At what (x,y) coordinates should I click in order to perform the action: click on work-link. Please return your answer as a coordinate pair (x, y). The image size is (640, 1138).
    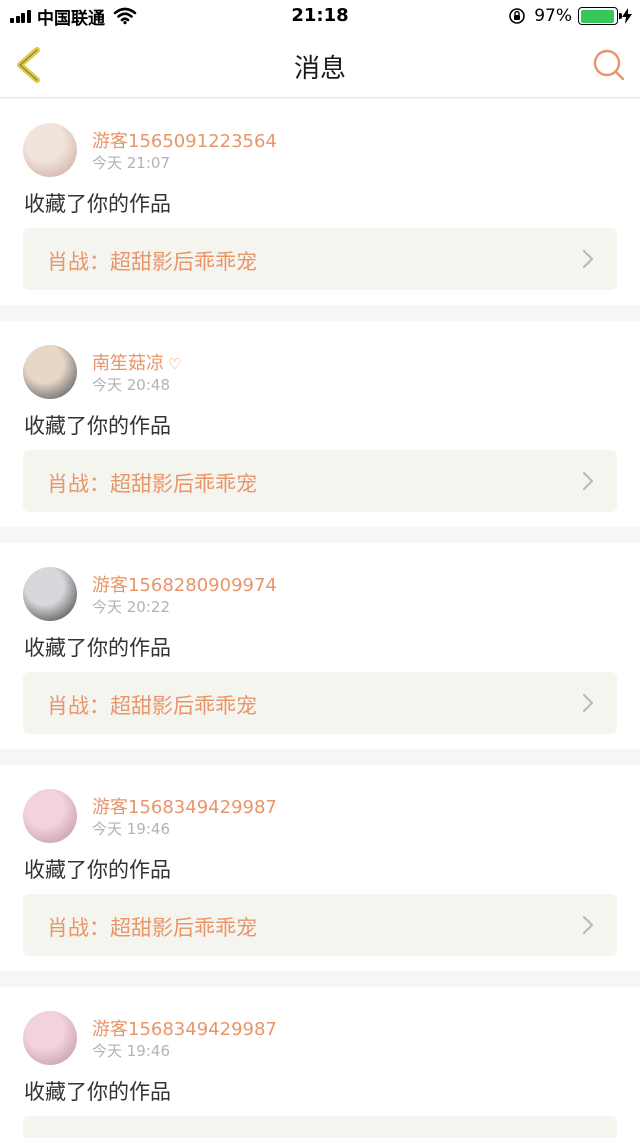
    Looking at the image, I should click on (320, 1127).